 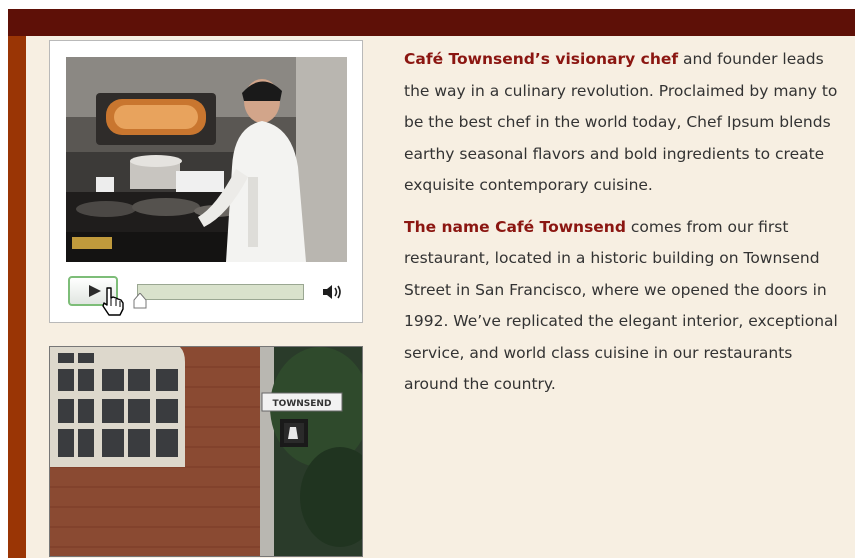 I want to click on header-bar, so click(x=431, y=22).